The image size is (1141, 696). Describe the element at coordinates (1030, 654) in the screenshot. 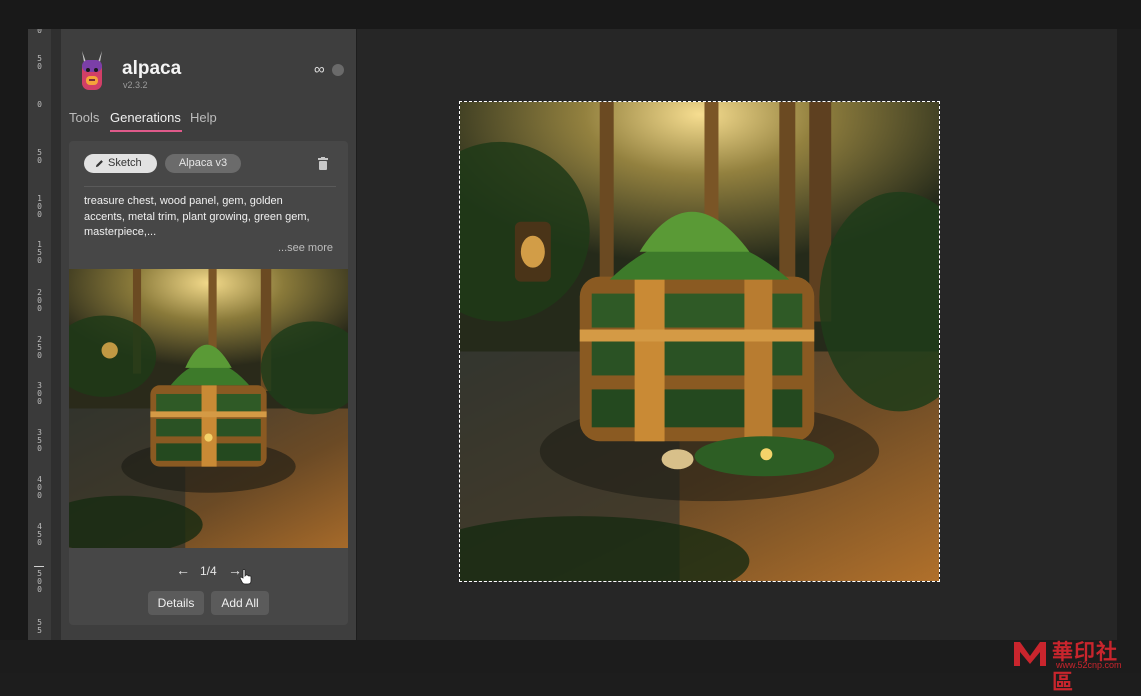

I see `watermark-logo-icon` at that location.